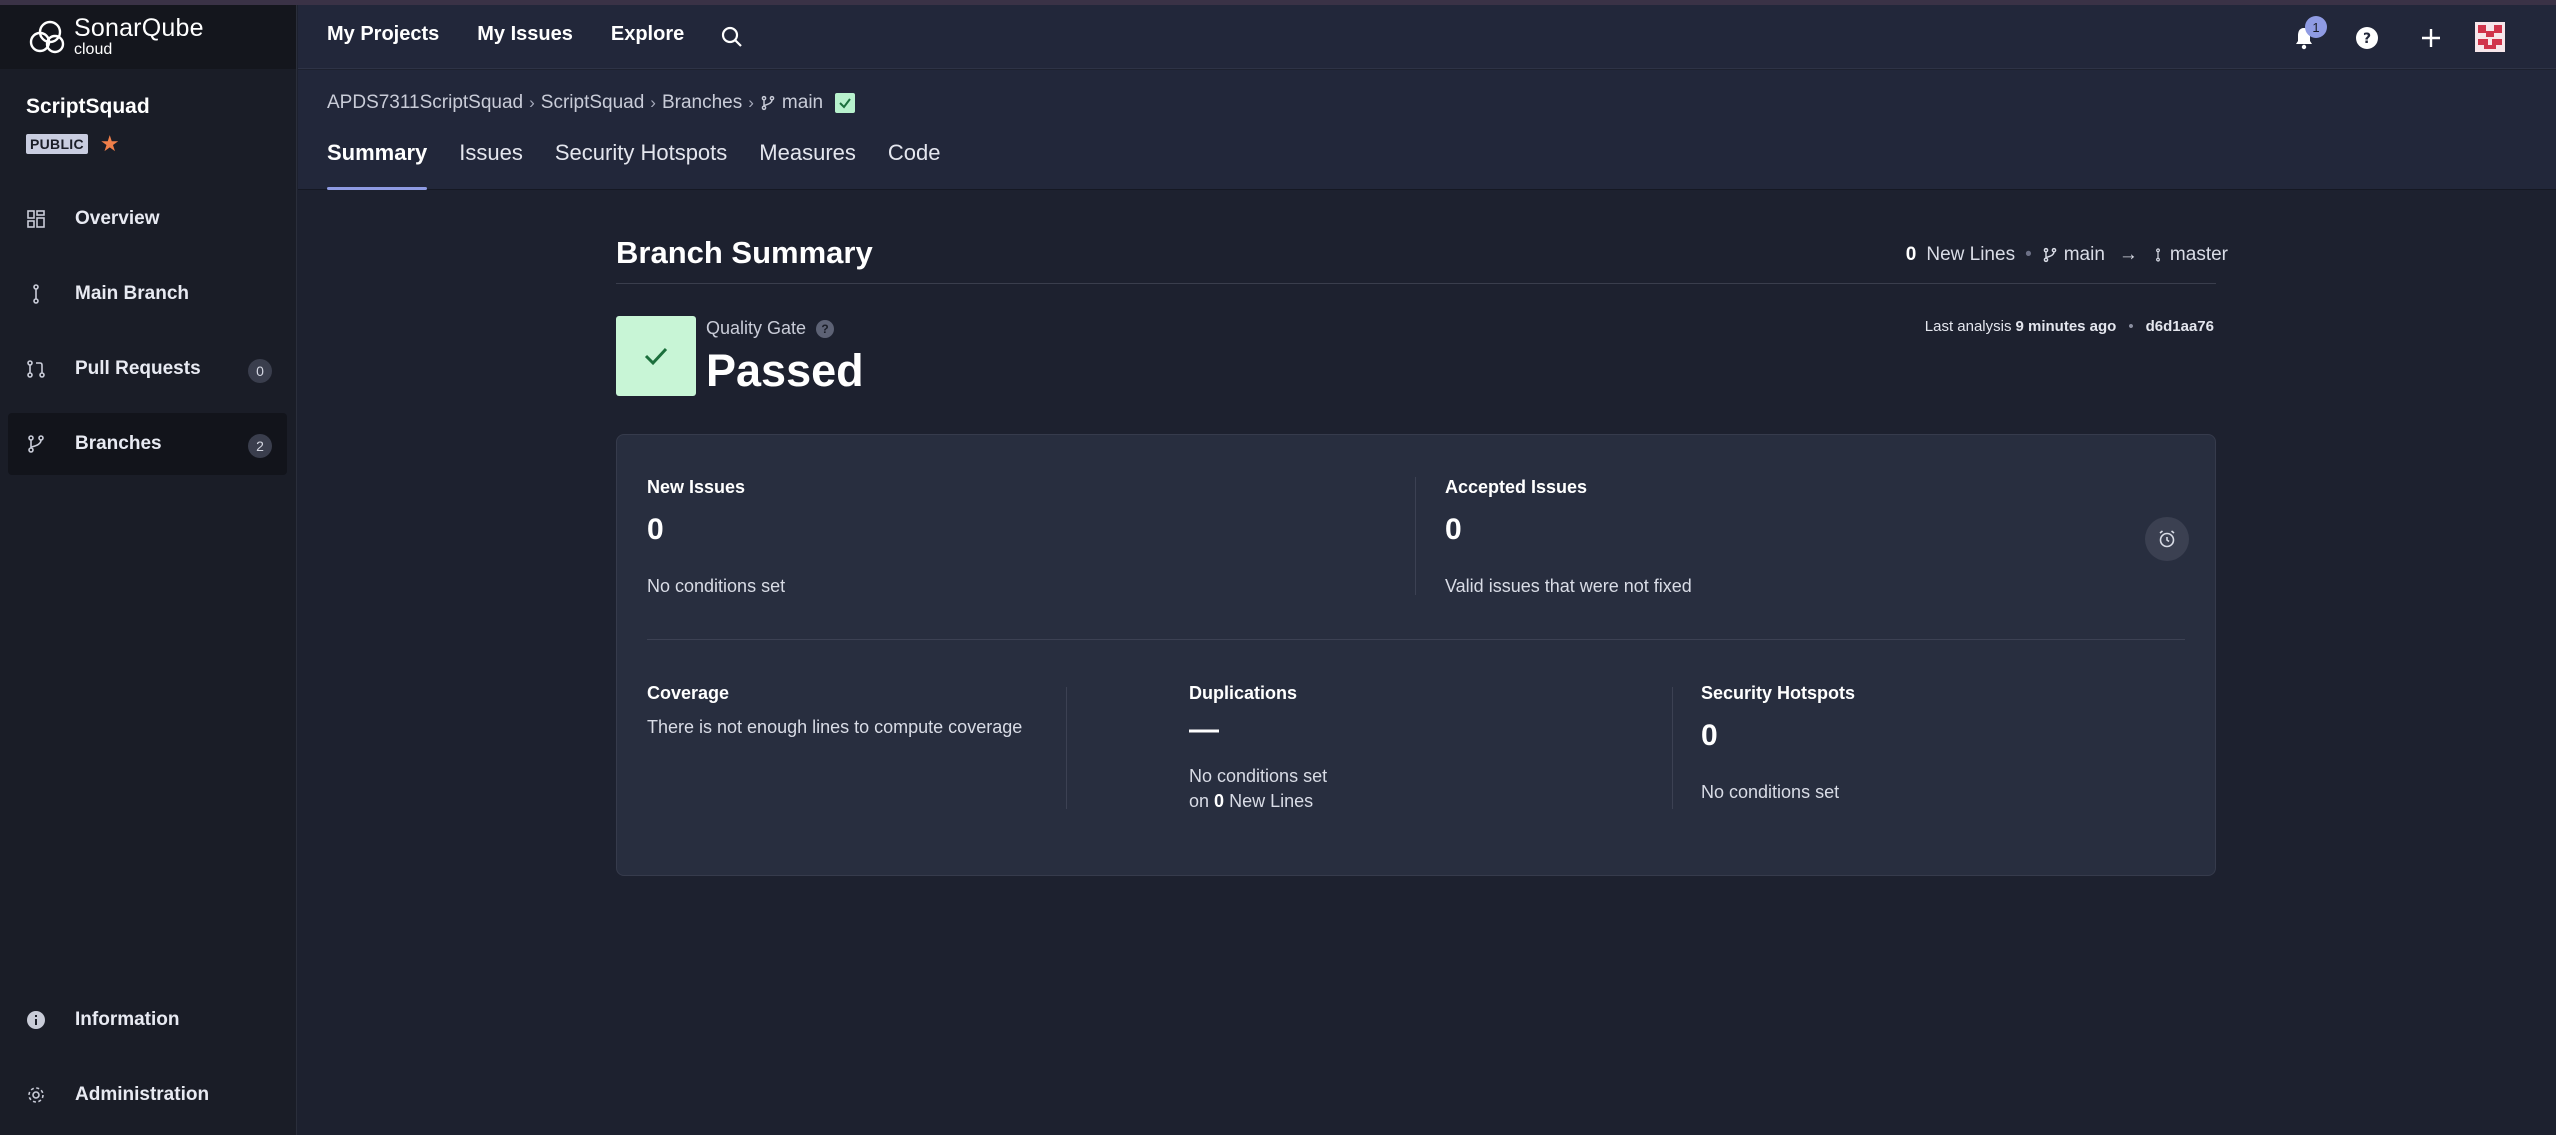 This screenshot has height=1135, width=2556. I want to click on nav-my-projects: My Projects, so click(383, 34).